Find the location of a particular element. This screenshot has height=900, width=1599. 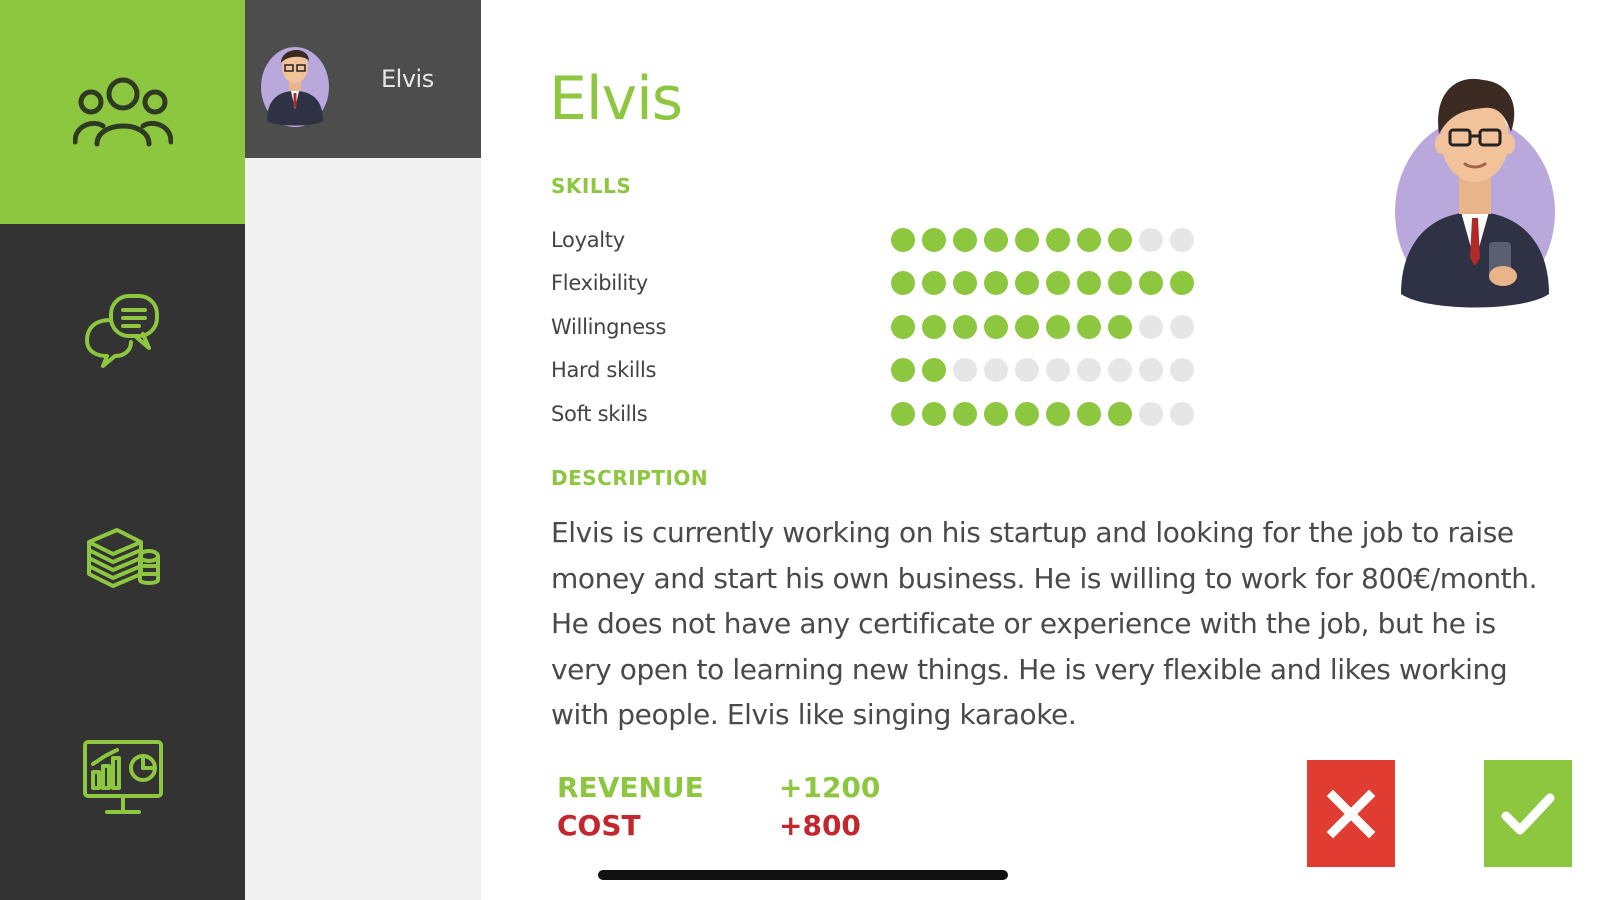

cost-value: +800 is located at coordinates (820, 825).